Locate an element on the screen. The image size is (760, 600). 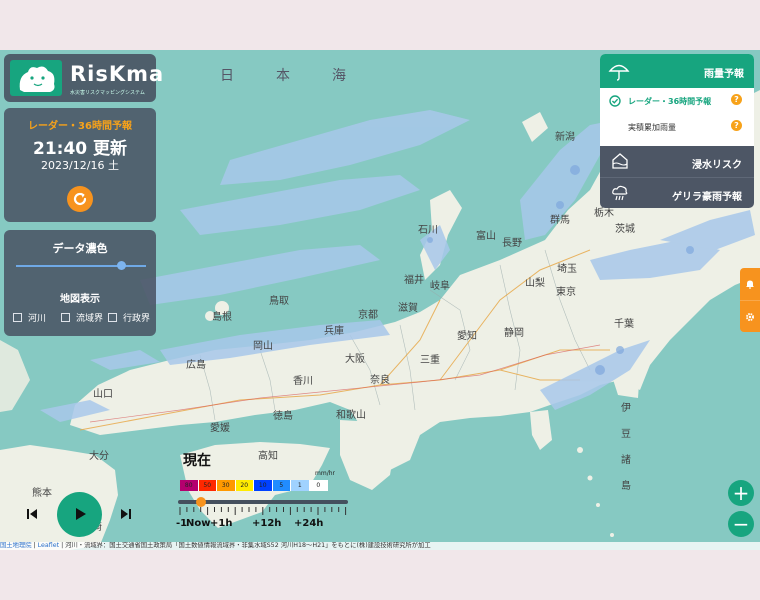
timeline-ticks is located at coordinates (263, 511).